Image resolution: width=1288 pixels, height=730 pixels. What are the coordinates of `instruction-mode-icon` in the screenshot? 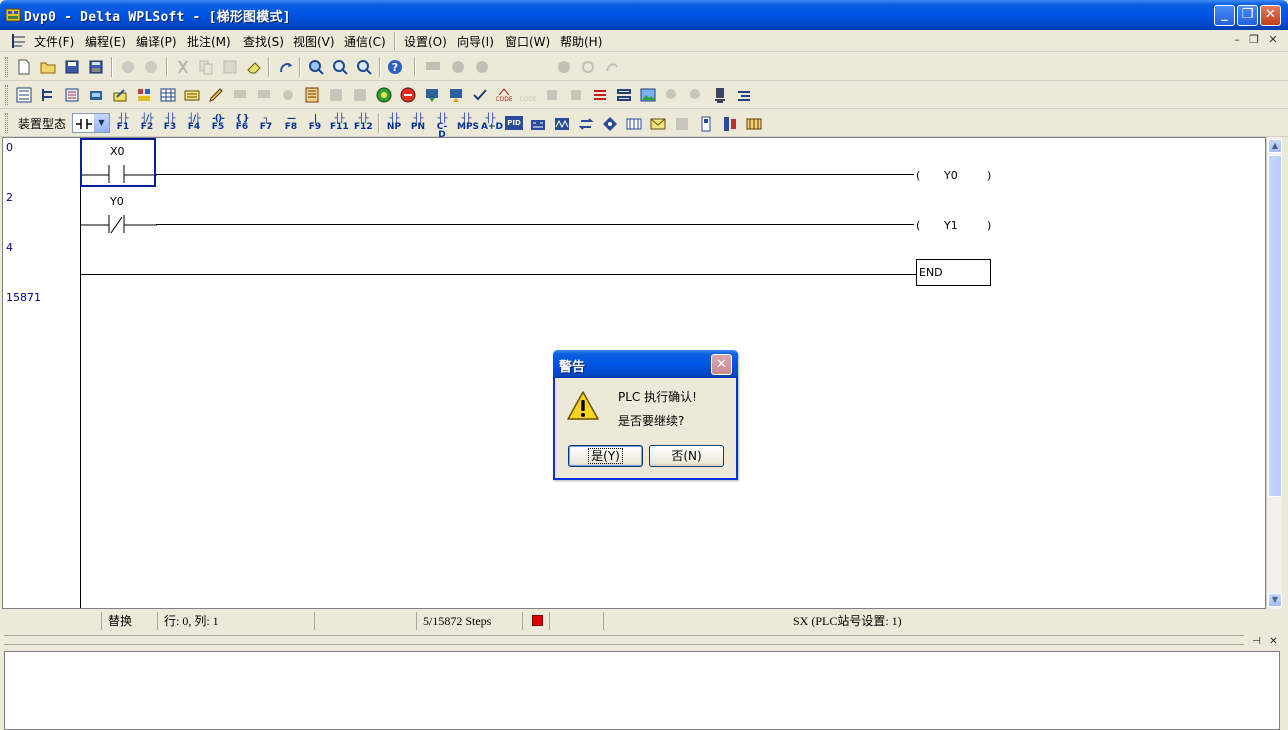 It's located at (72, 95).